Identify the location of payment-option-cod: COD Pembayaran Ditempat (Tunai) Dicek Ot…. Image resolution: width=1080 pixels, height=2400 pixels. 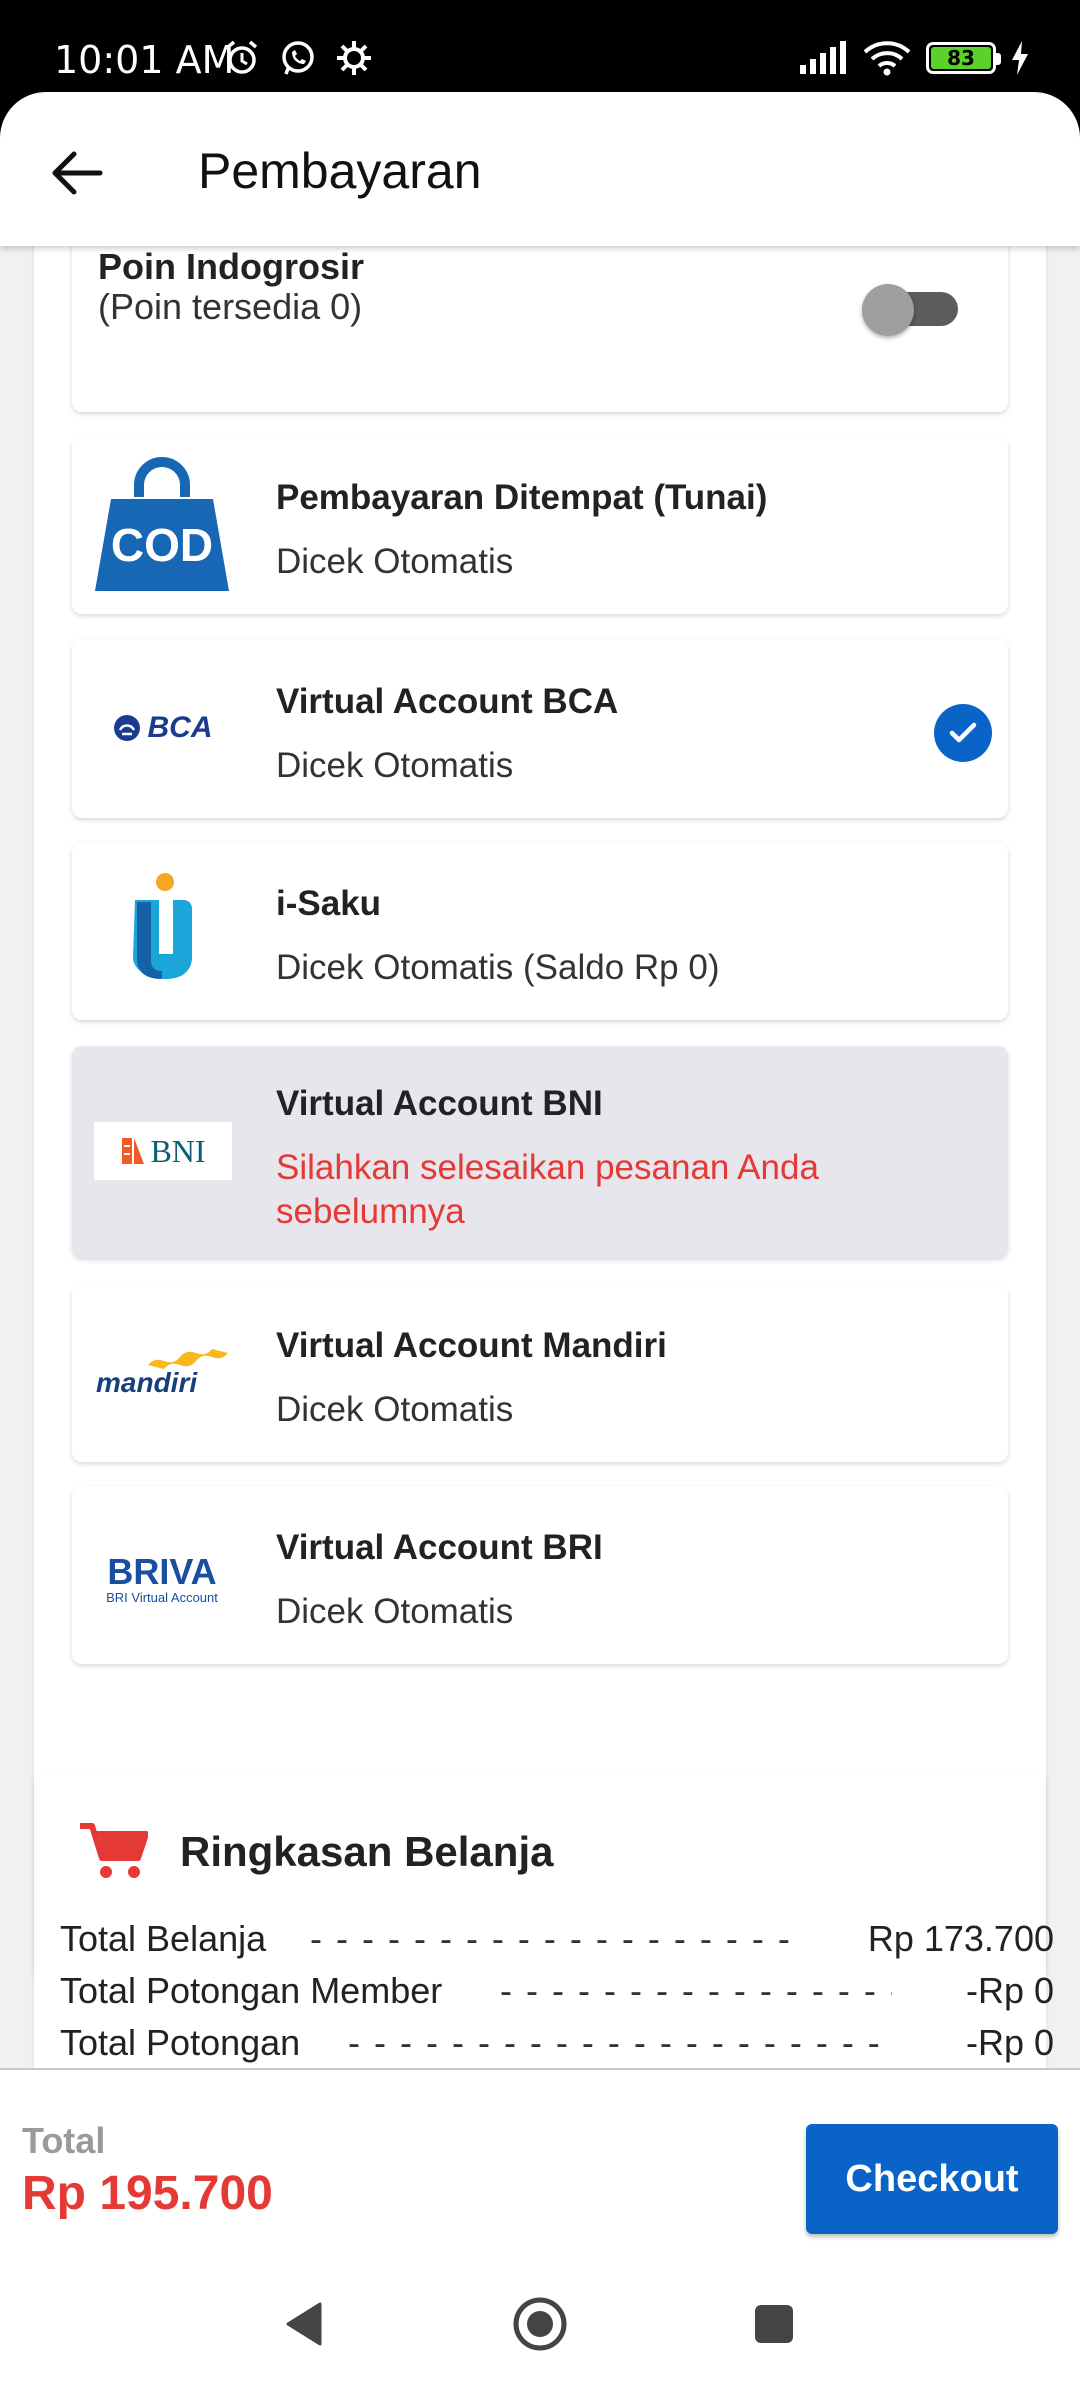
(540, 525).